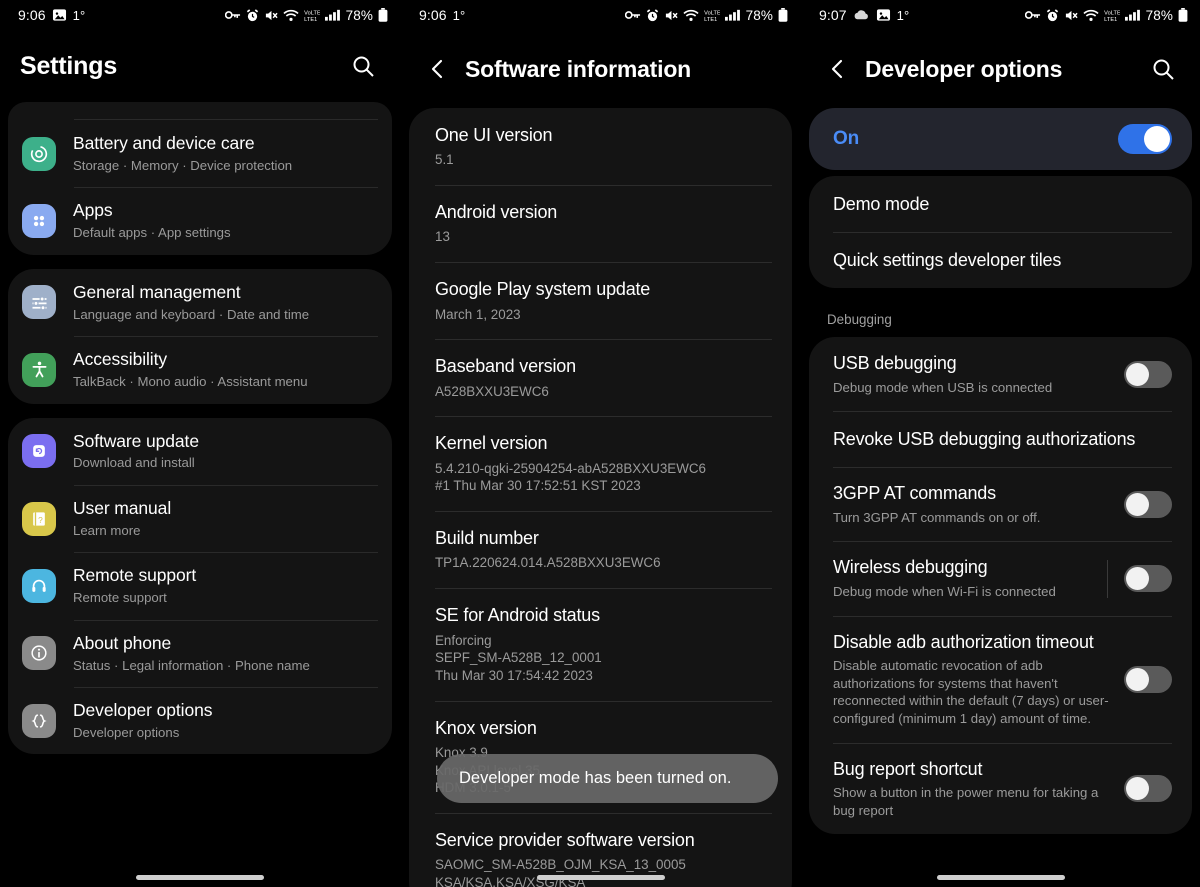  What do you see at coordinates (1148, 374) in the screenshot?
I see `usb-debugging-toggle` at bounding box center [1148, 374].